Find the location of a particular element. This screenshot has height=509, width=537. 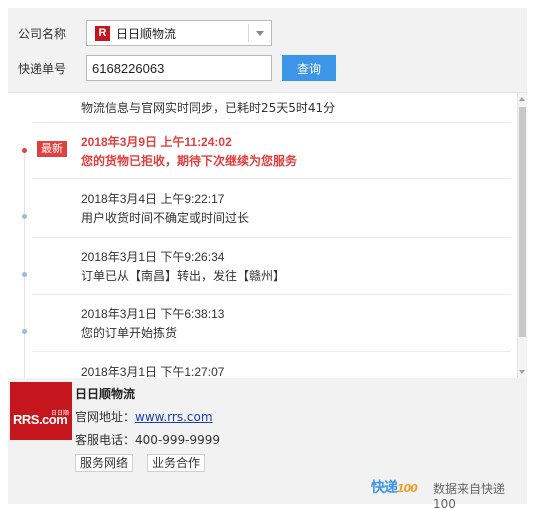

event-timestamp: 2018年3月1日 下午6:38:13 is located at coordinates (153, 314).